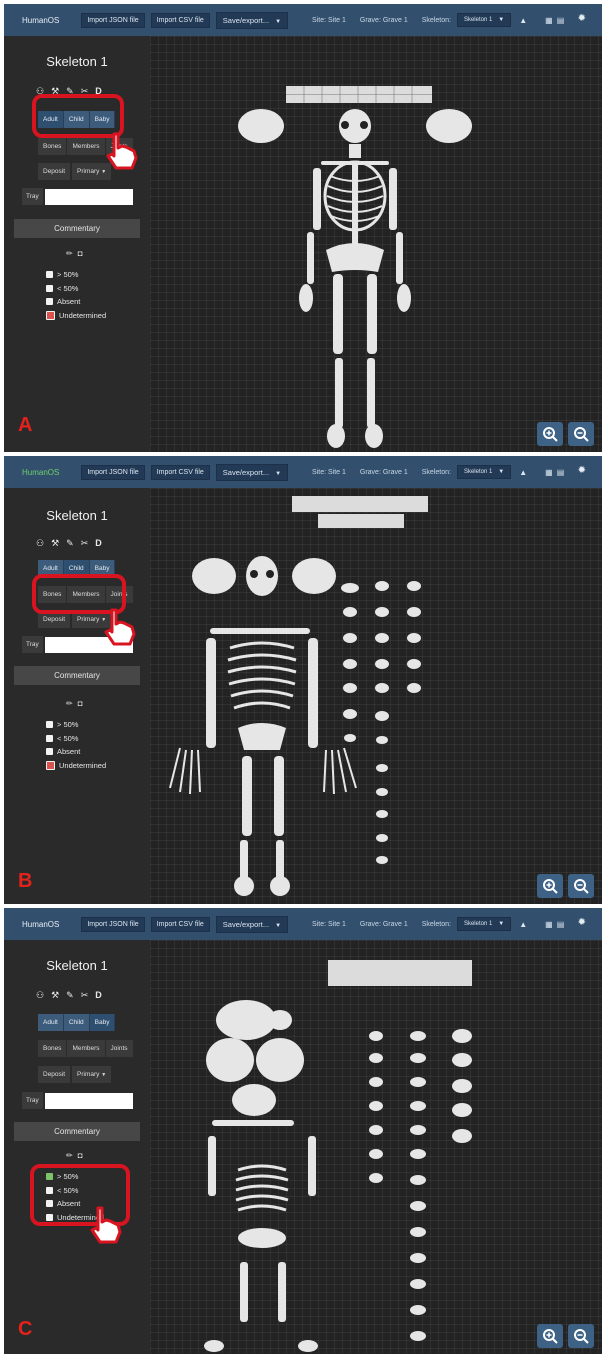  I want to click on left-hand, so click(306, 298).